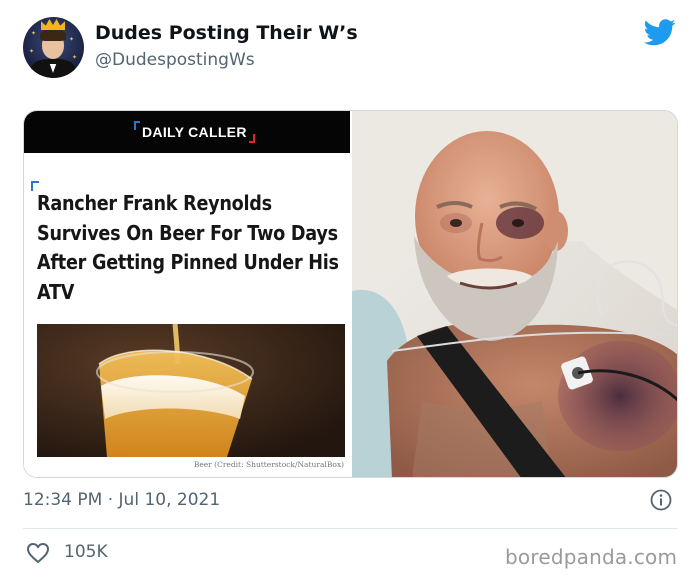 The height and width of the screenshot is (581, 700). I want to click on author-display-name: Dudes Posting Their W’s, so click(226, 33).